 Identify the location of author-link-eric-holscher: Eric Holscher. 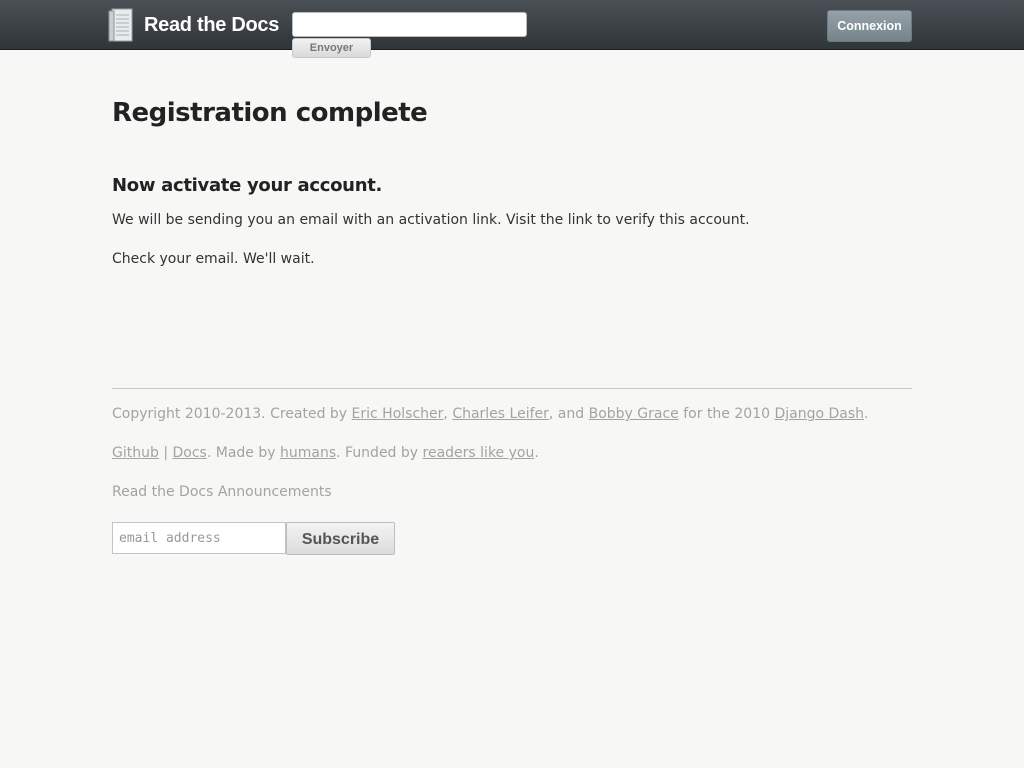
(398, 414).